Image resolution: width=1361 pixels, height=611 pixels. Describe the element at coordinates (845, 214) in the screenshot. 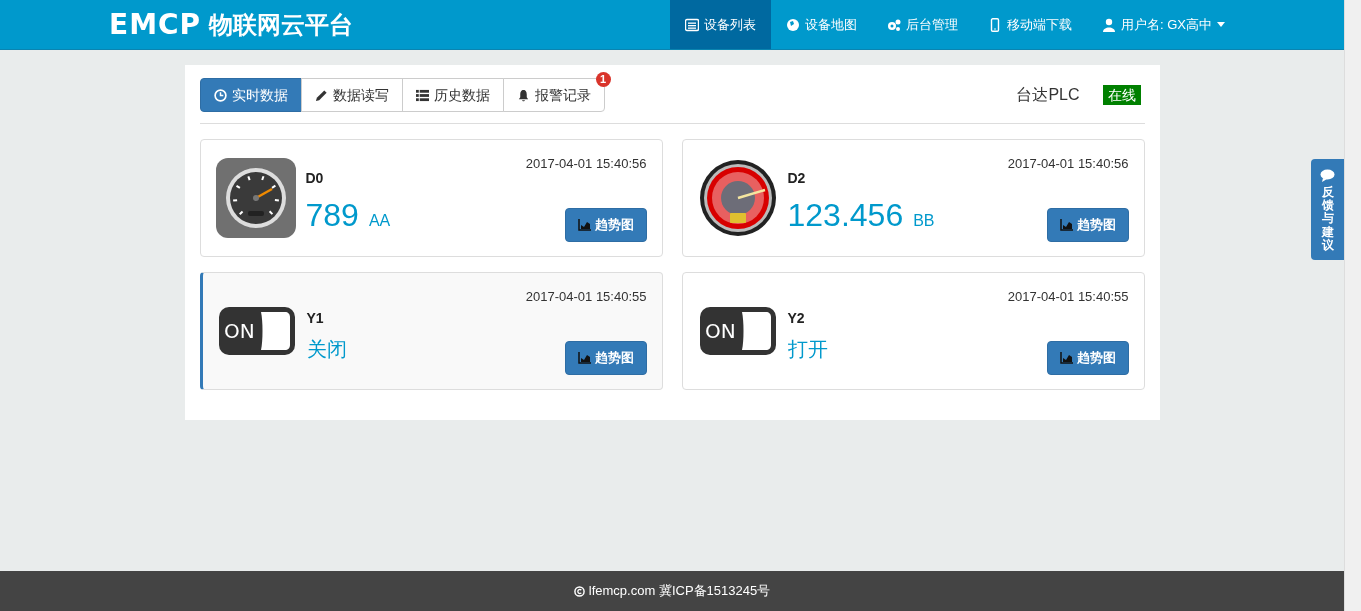

I see `value: 123.456` at that location.